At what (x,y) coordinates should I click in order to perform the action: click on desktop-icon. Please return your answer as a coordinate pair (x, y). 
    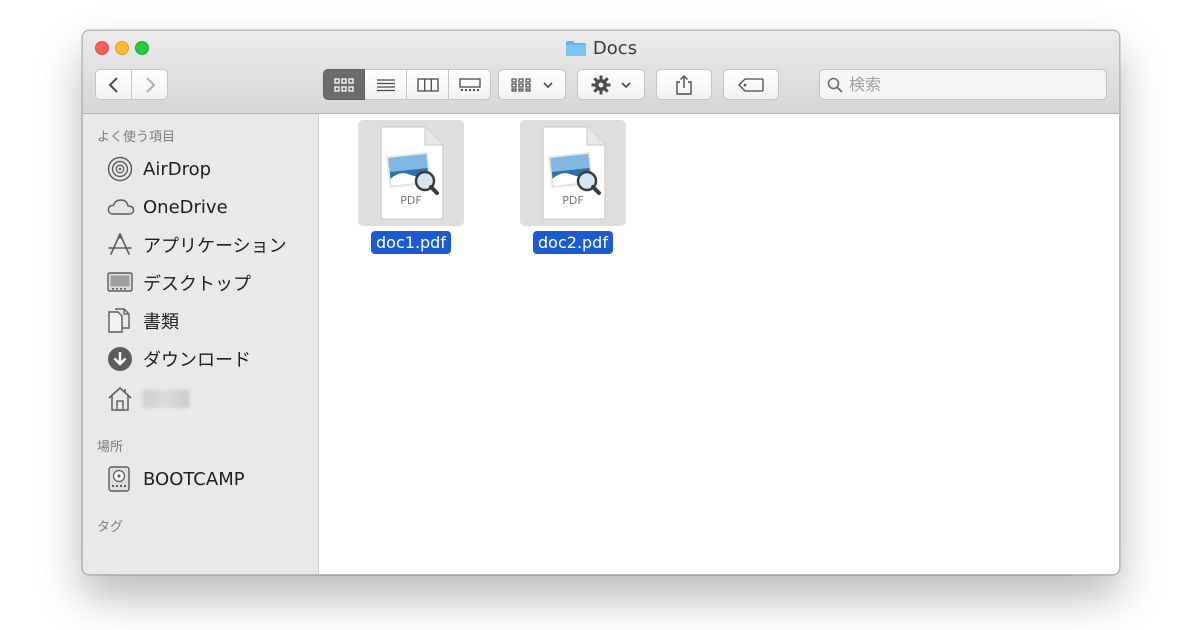
    Looking at the image, I should click on (121, 283).